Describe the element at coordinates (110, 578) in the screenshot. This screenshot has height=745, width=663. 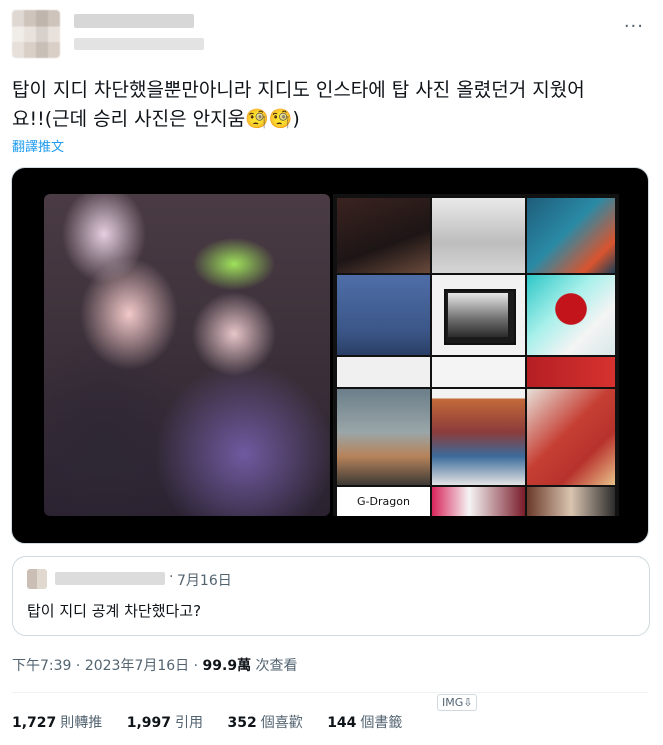
I see `quoted-name-redacted` at that location.